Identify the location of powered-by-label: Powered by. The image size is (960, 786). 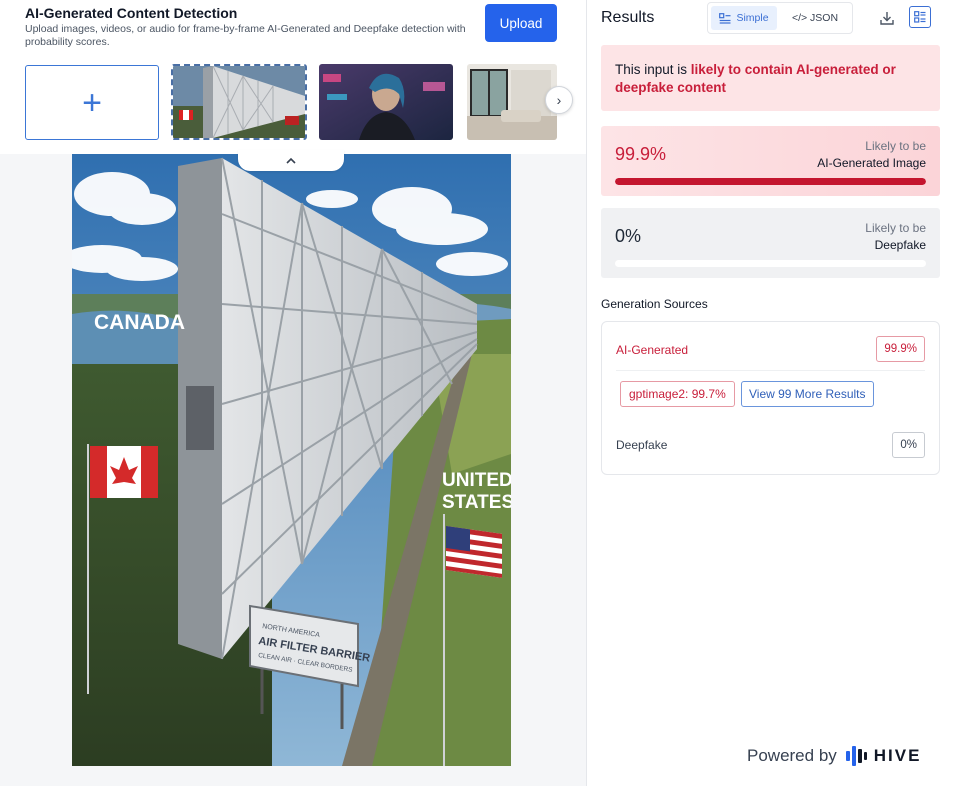
(792, 755).